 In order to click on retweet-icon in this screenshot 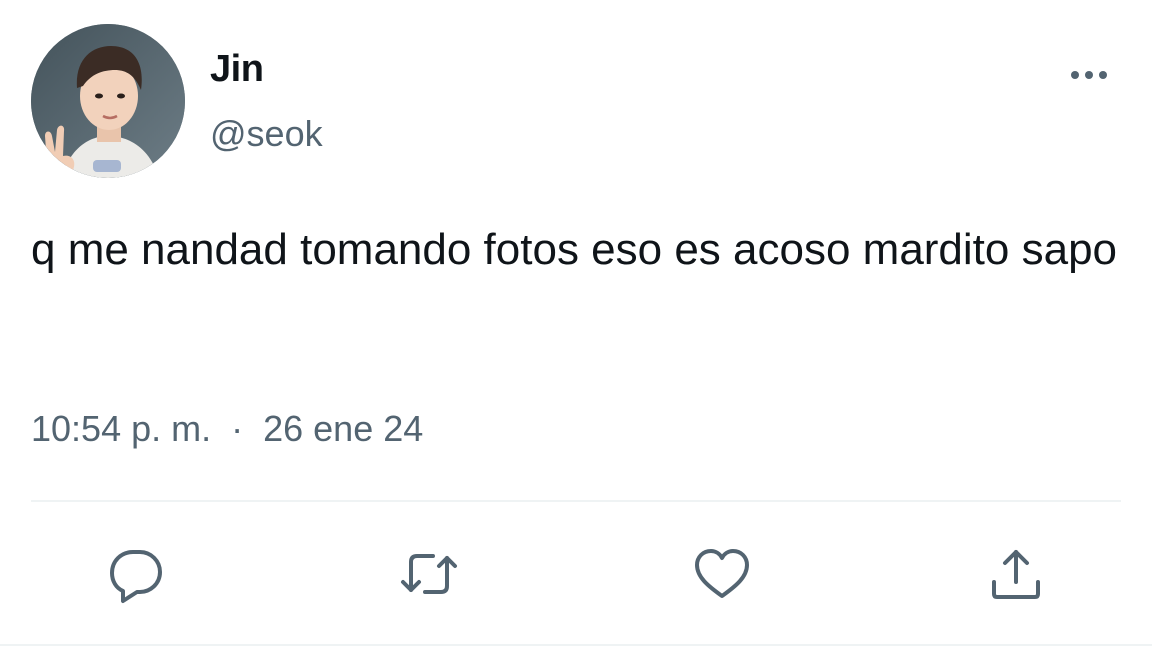, I will do `click(429, 574)`.